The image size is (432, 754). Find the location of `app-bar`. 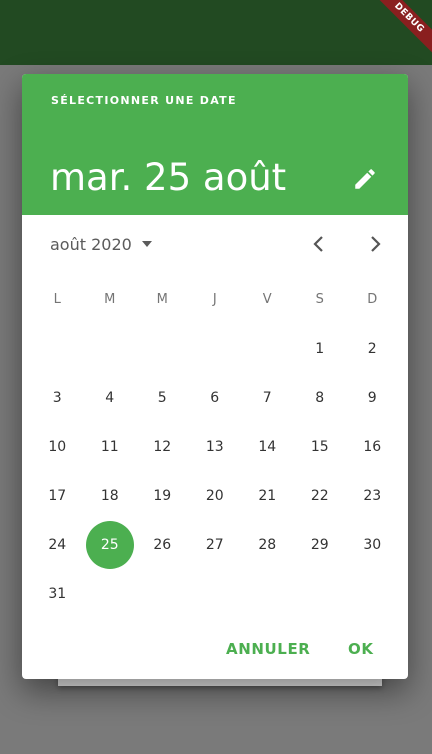

app-bar is located at coordinates (216, 32).